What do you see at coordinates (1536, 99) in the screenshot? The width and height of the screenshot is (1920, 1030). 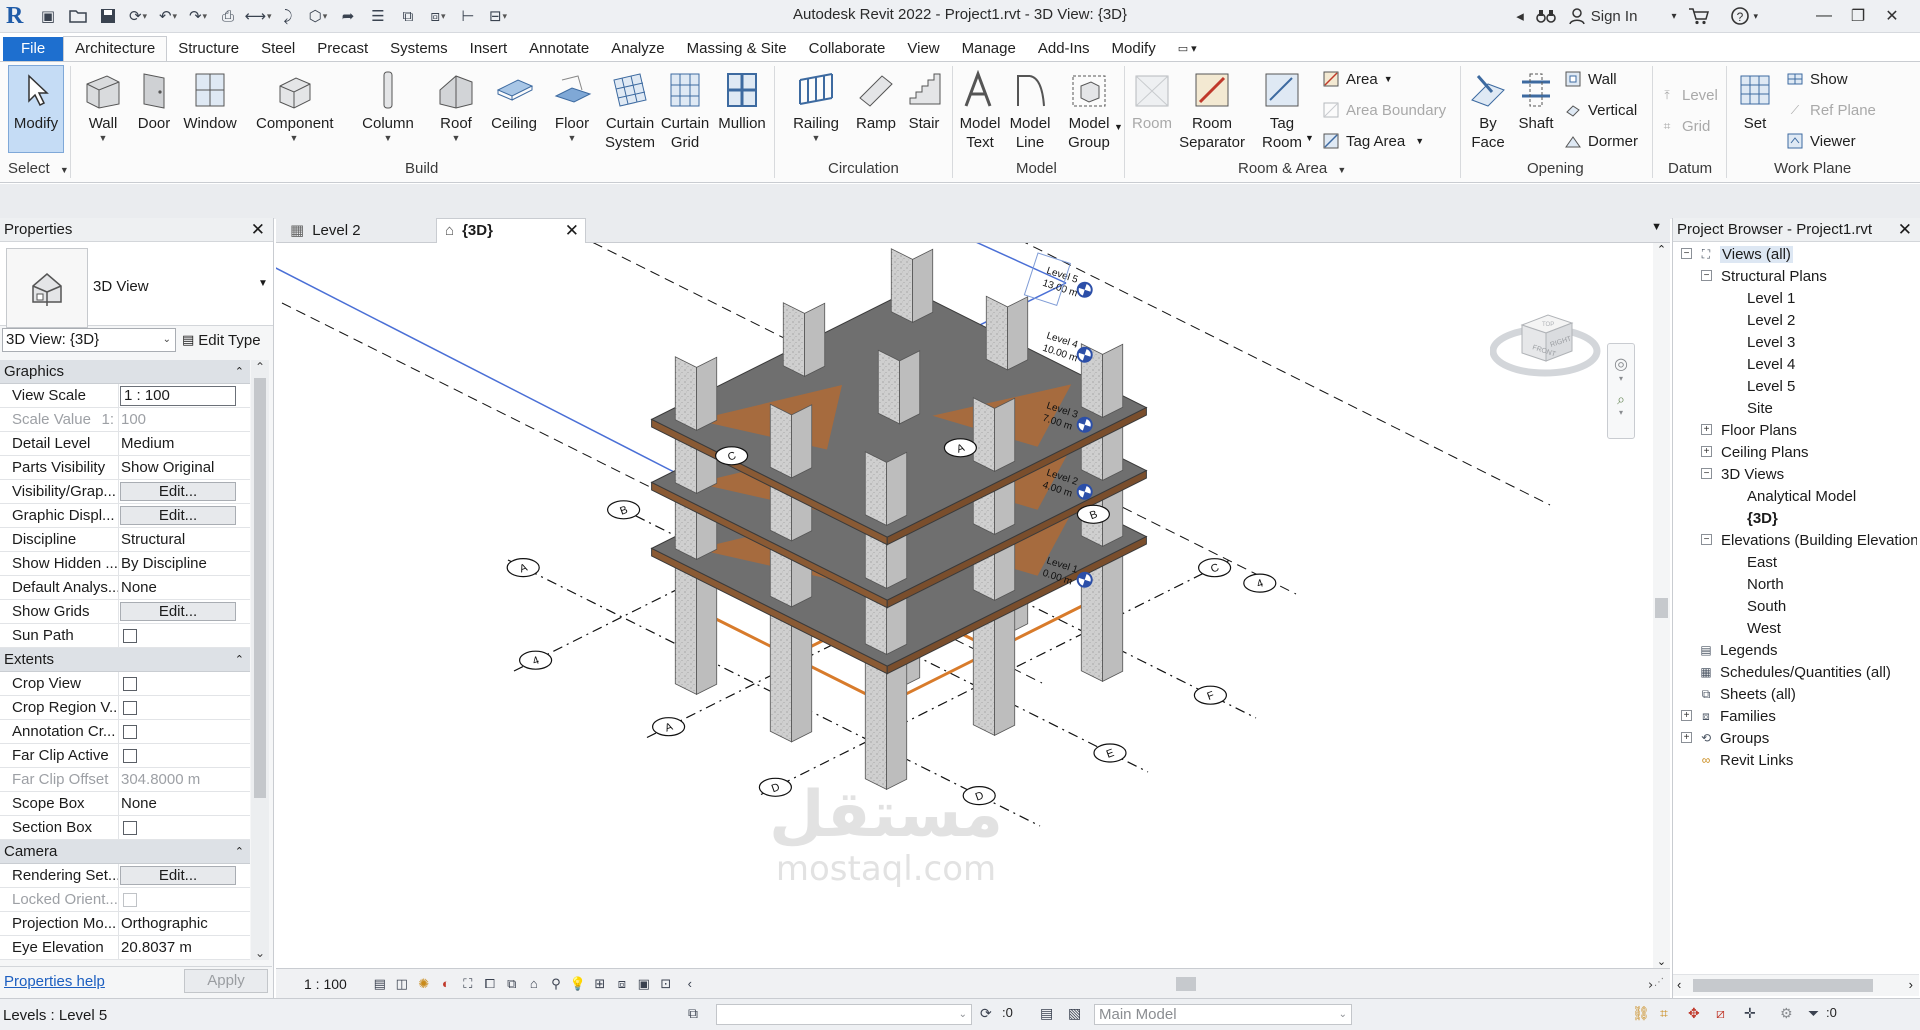 I see `shaft-button: Shaft` at bounding box center [1536, 99].